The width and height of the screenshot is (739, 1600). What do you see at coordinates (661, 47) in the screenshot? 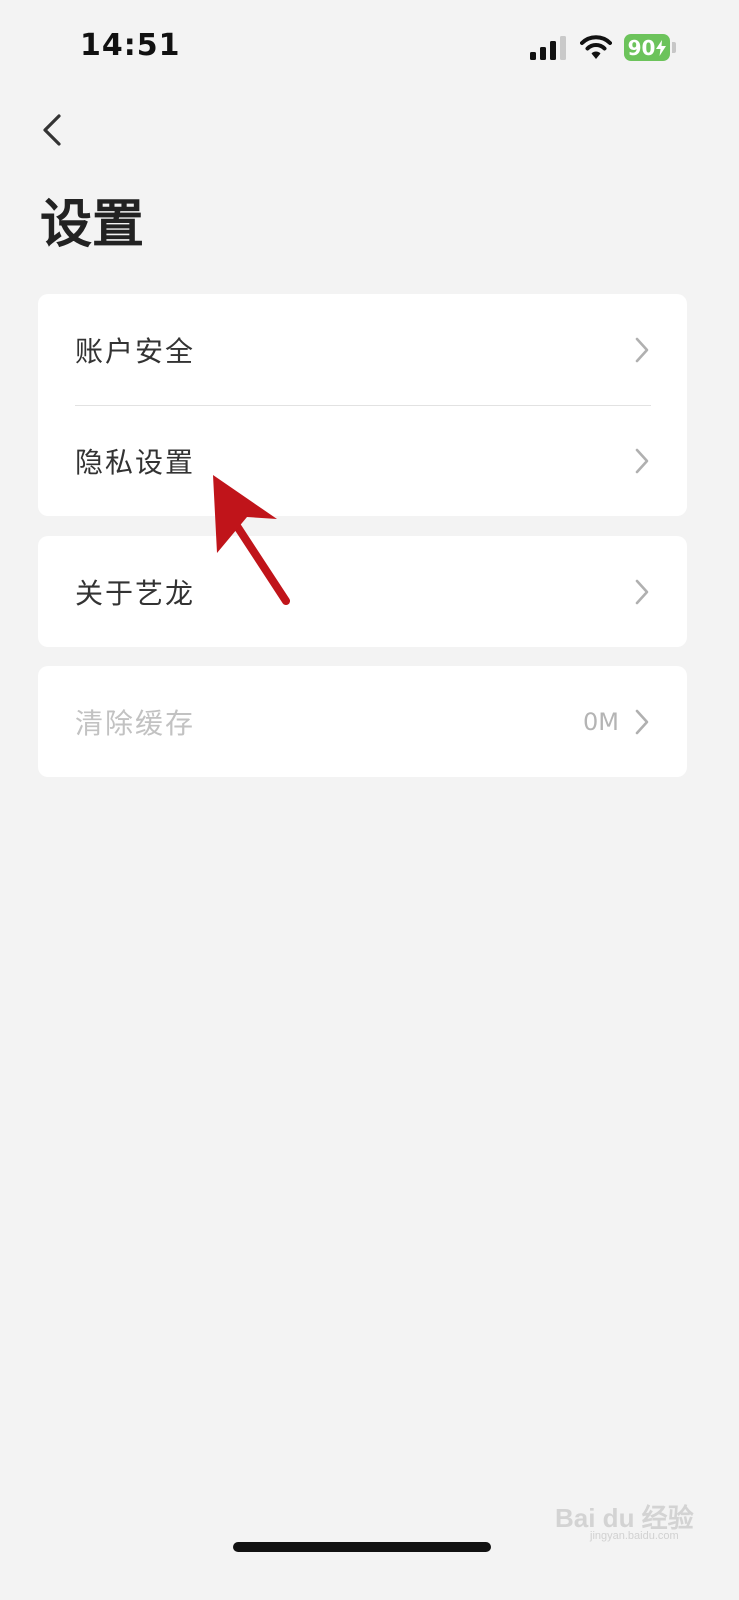
I see `charging-bolt-icon` at bounding box center [661, 47].